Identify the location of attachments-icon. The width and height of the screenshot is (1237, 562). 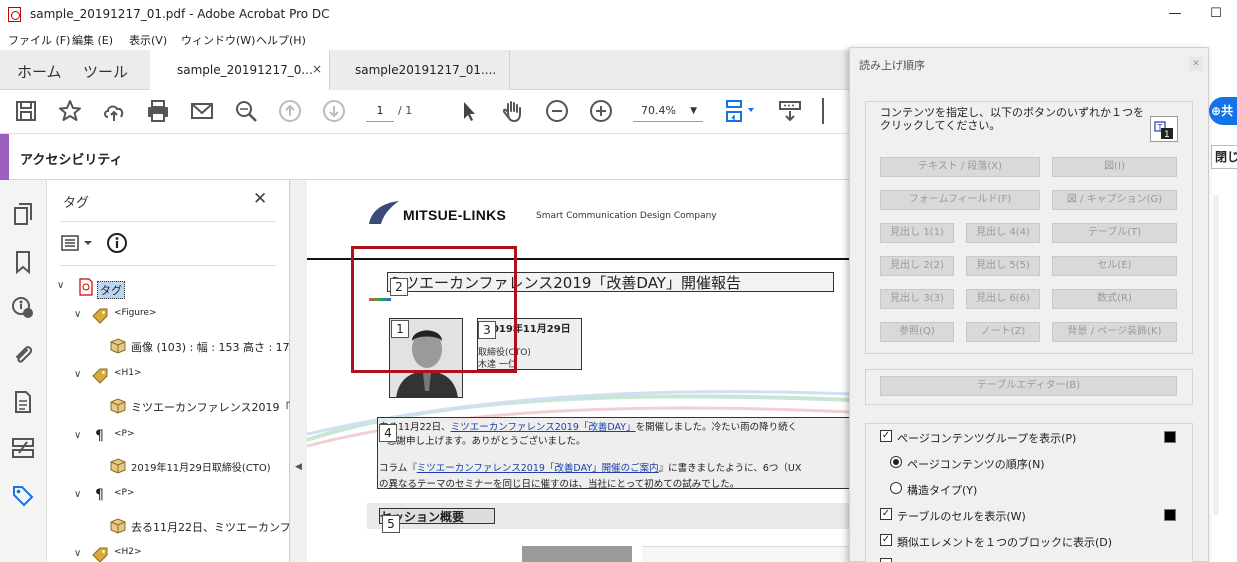
(23, 354).